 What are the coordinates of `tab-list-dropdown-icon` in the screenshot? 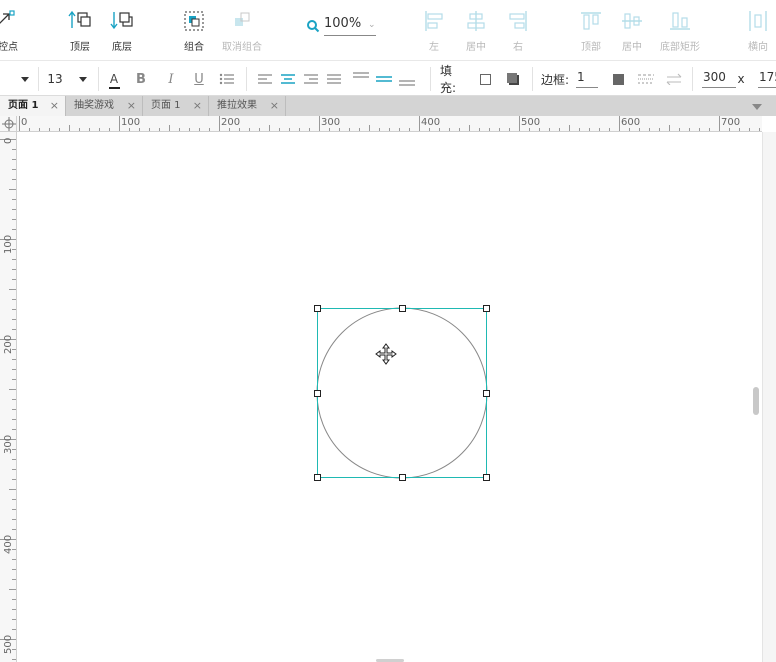 It's located at (757, 107).